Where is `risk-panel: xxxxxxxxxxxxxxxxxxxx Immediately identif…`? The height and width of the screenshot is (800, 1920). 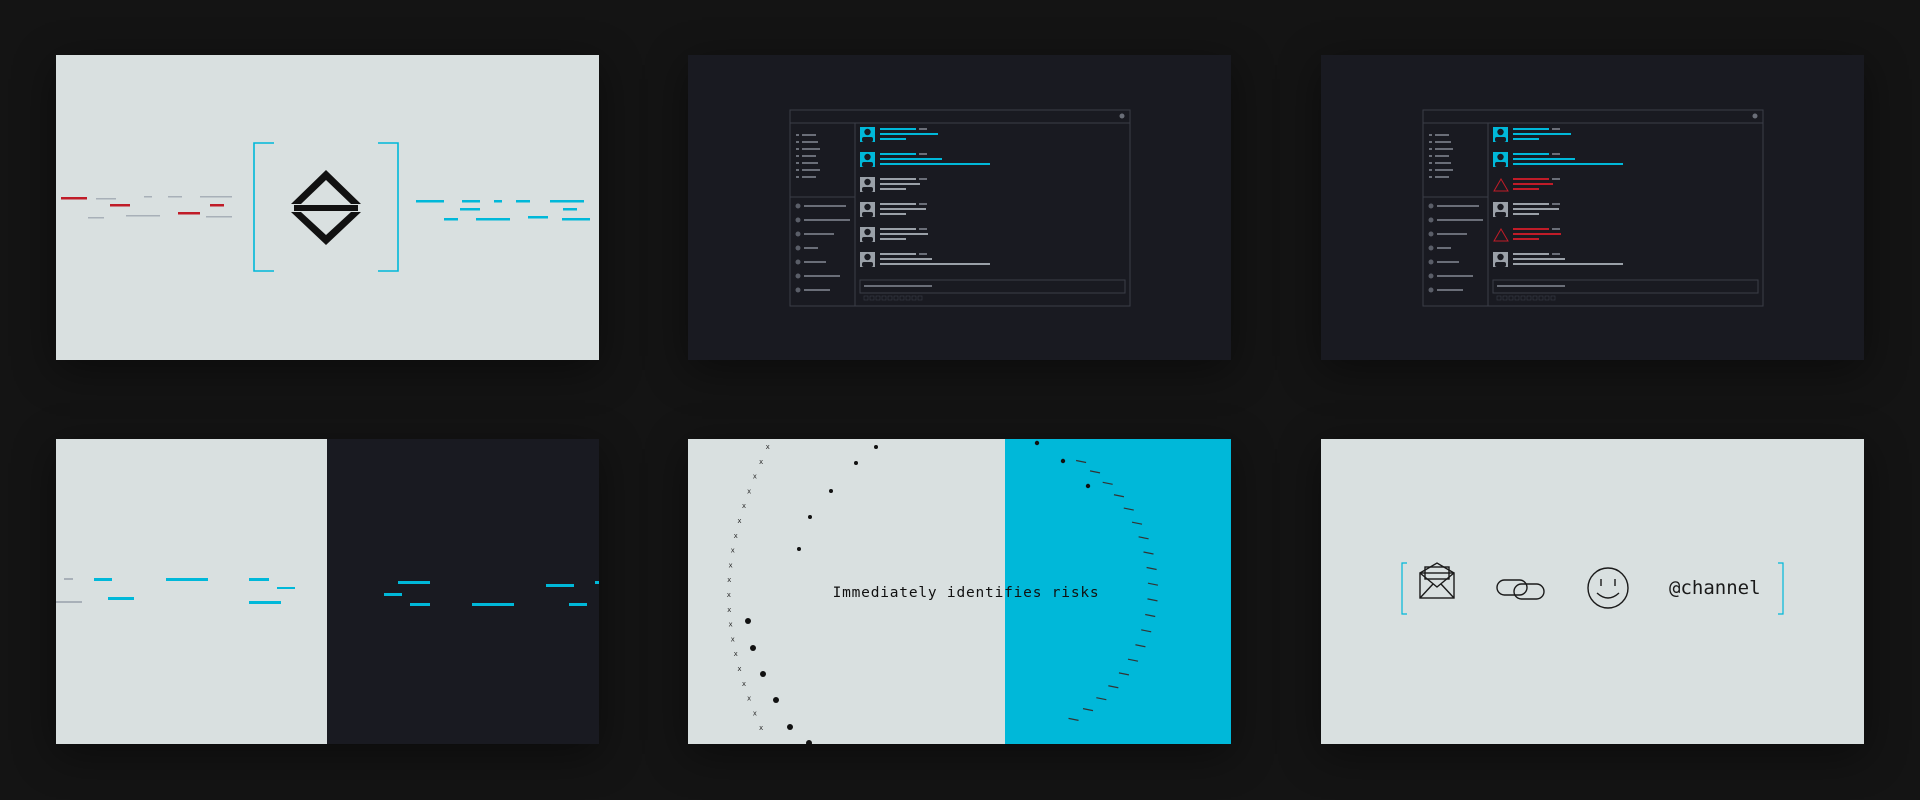
risk-panel: xxxxxxxxxxxxxxxxxxxx Immediately identif… is located at coordinates (959, 591).